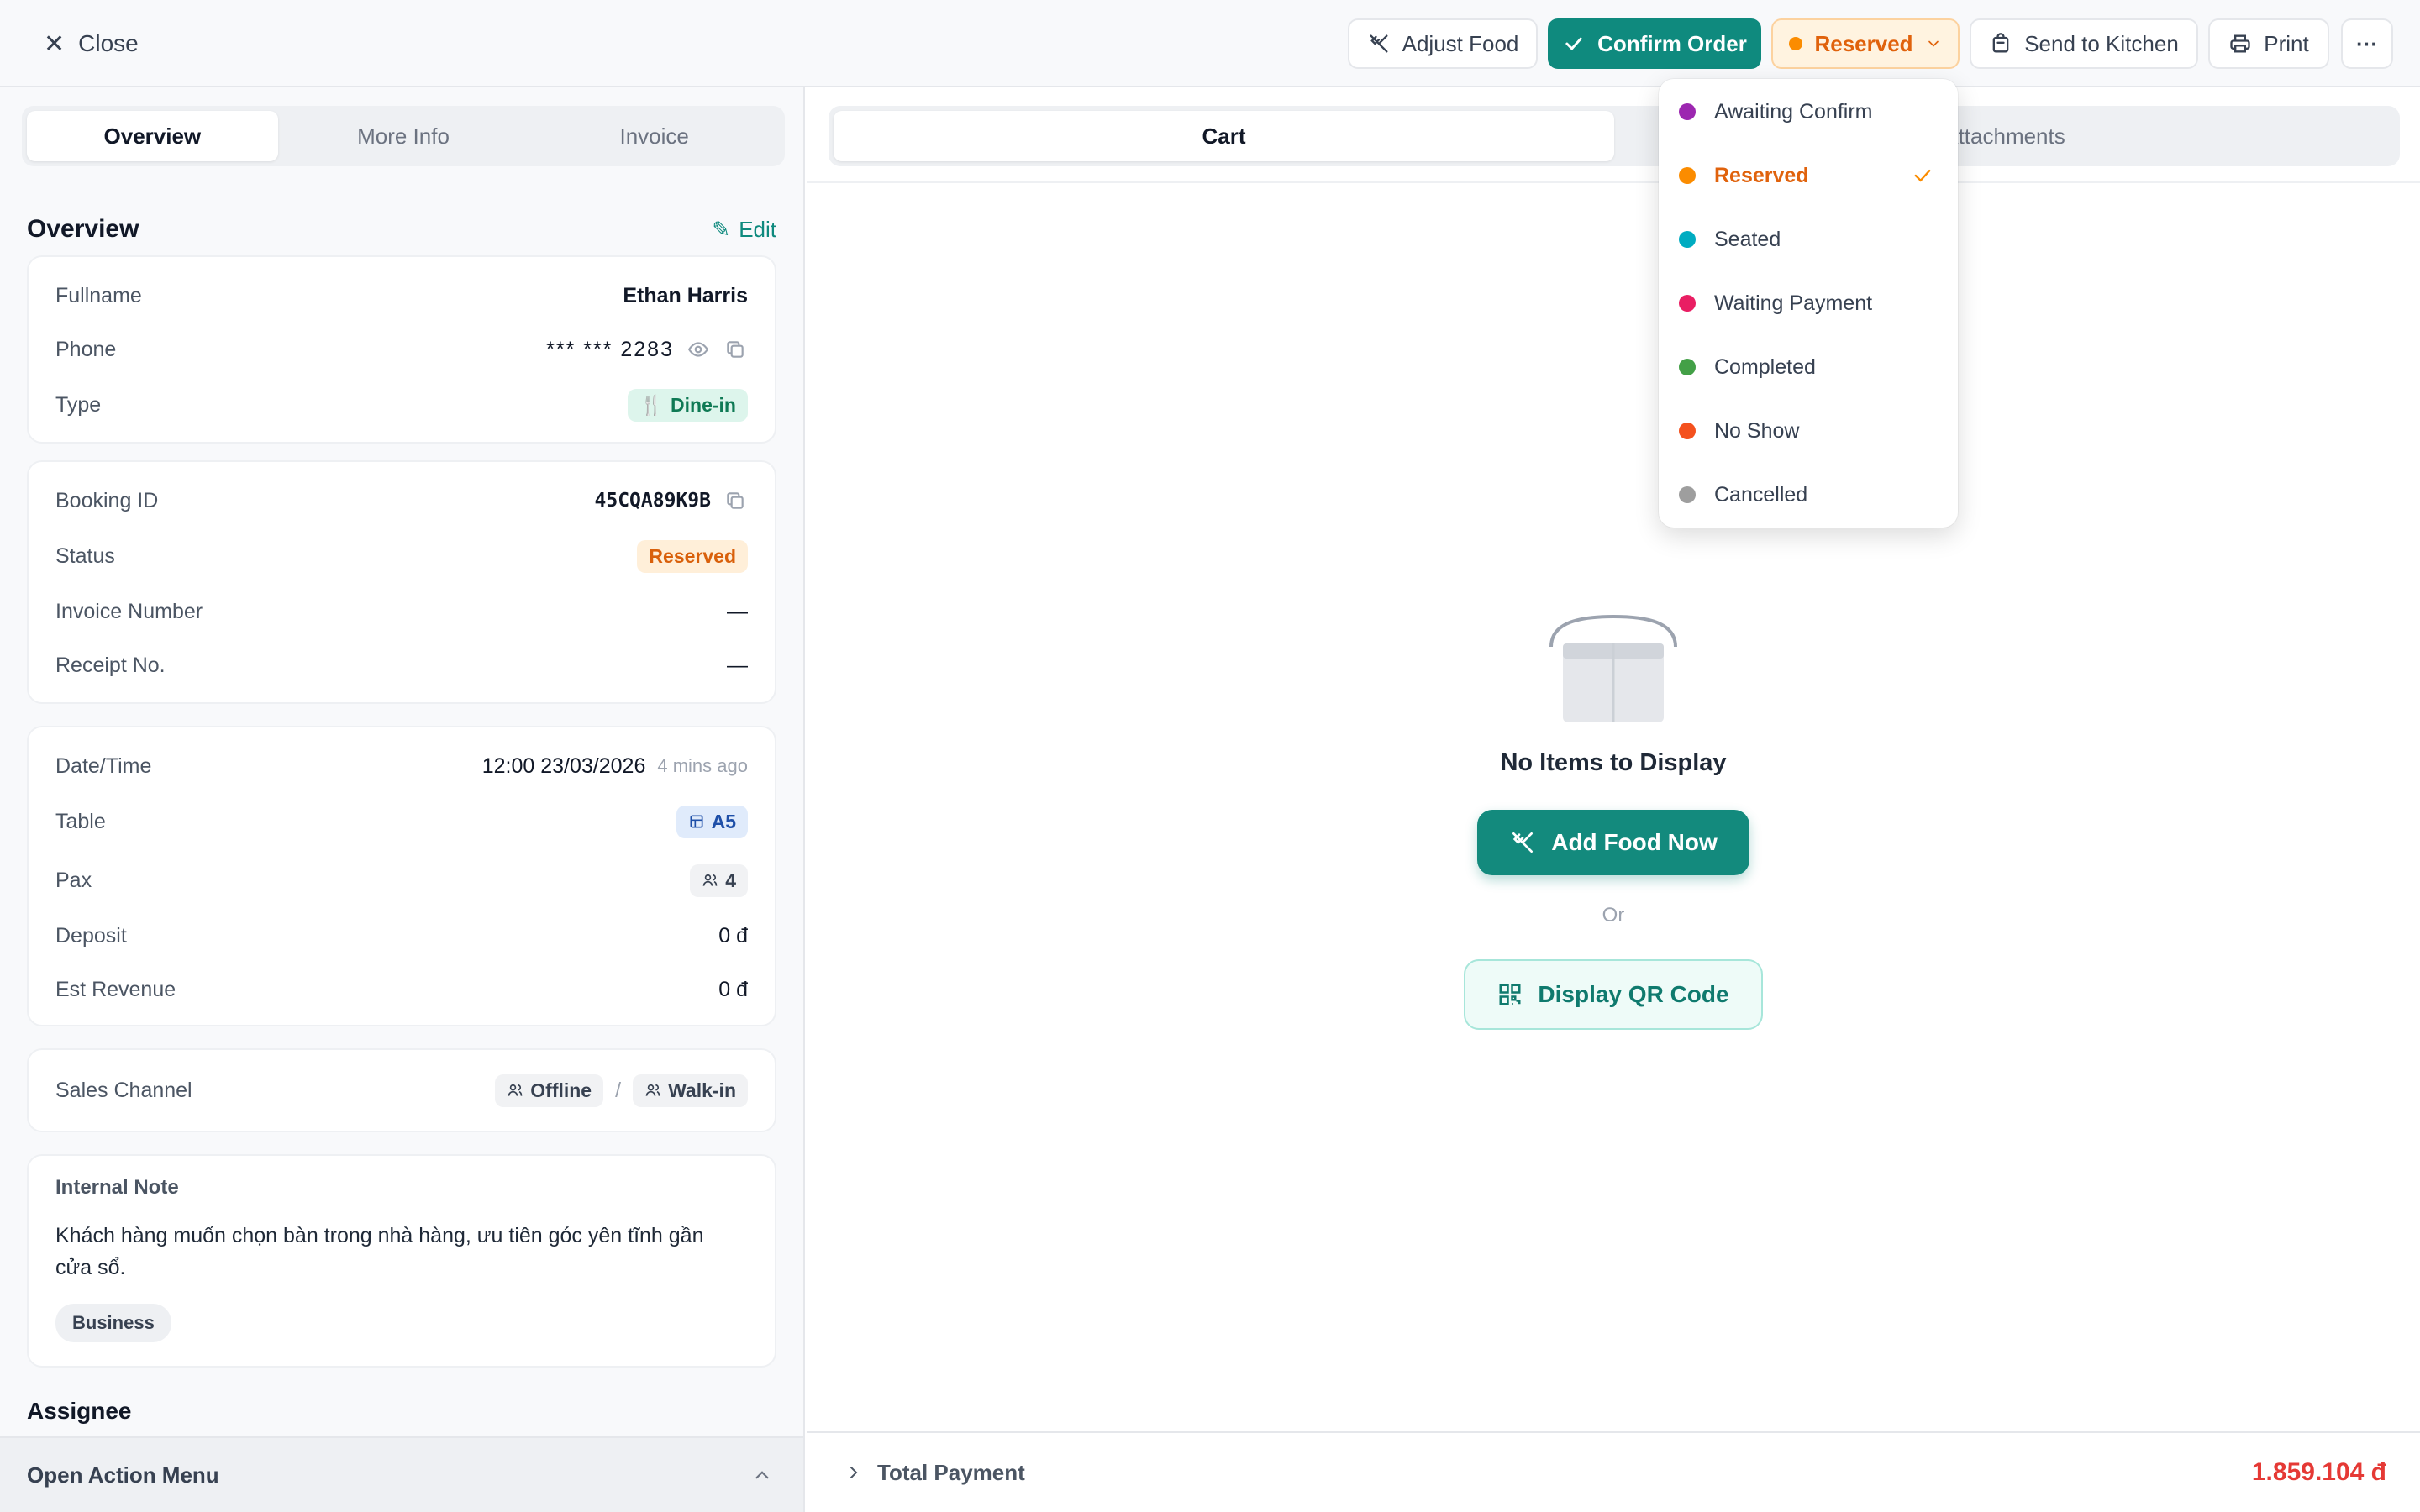 This screenshot has height=1512, width=2420. I want to click on status-option-label: No Show, so click(1757, 430).